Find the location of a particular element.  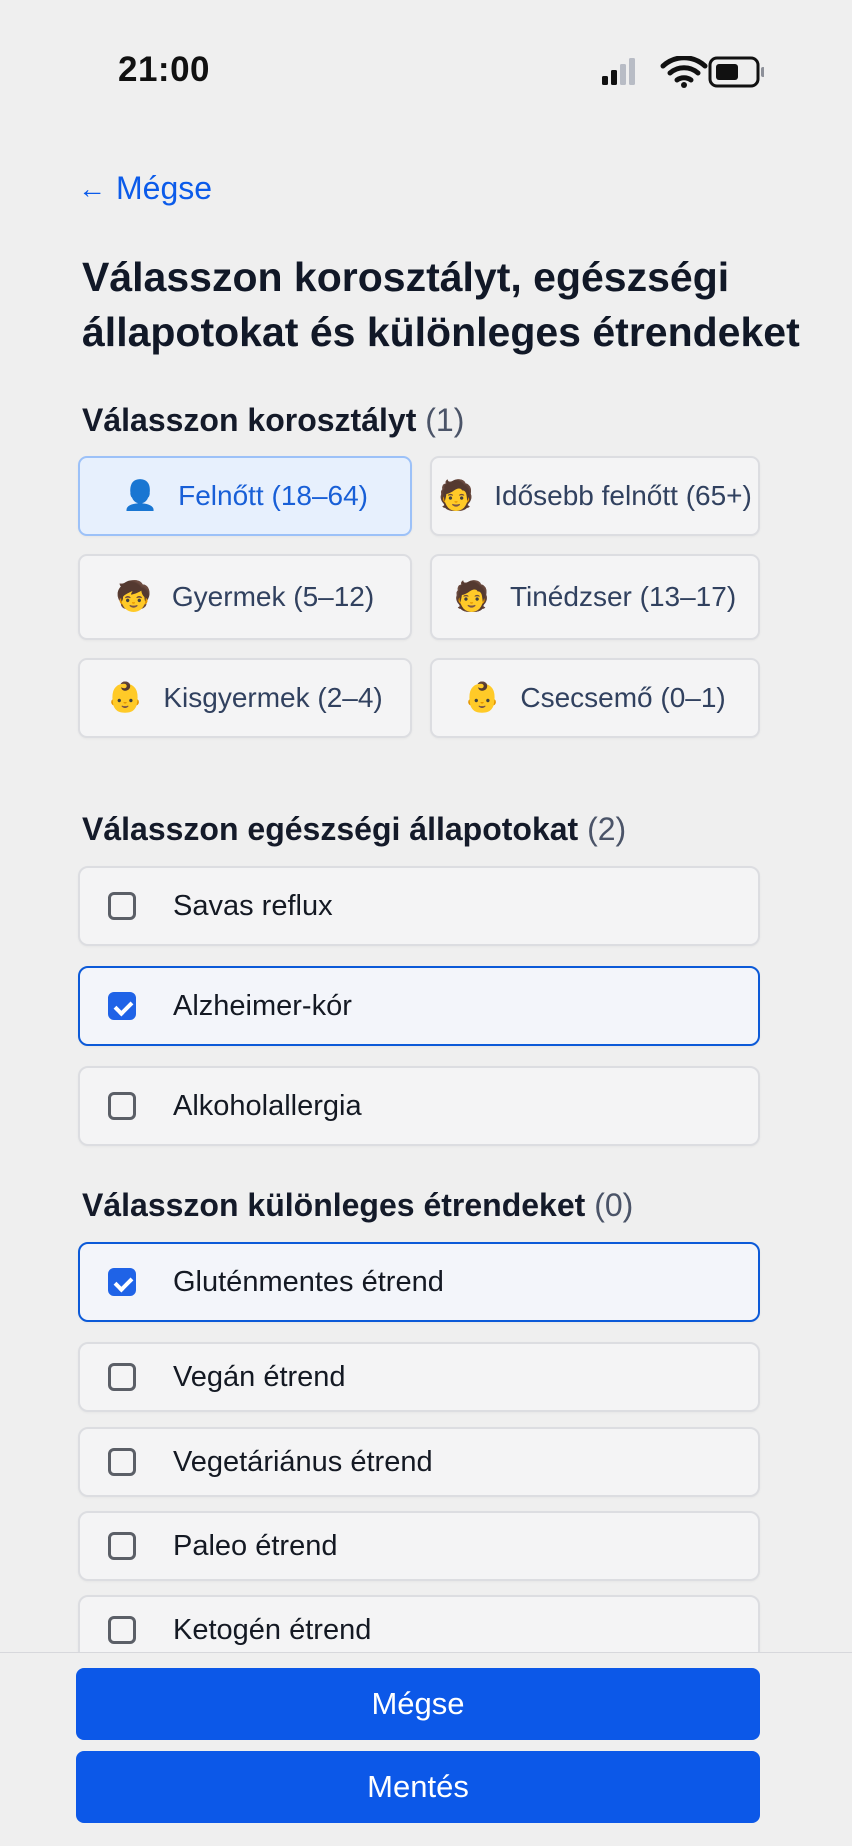

age-section-heading: Válasszon korosztályt (1) is located at coordinates (273, 420).